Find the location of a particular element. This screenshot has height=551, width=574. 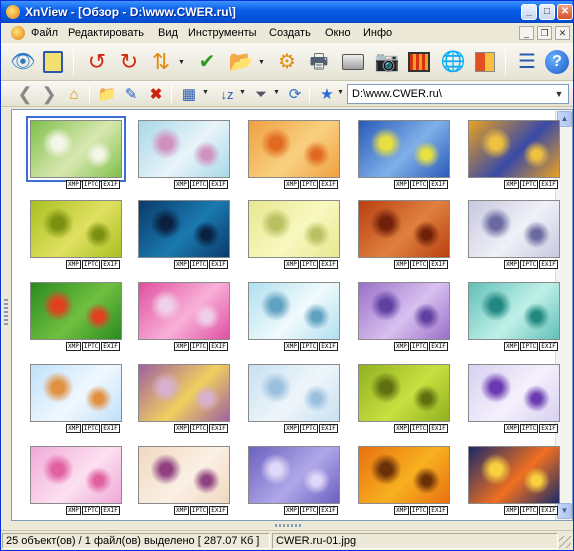

maximize-button: □ is located at coordinates (547, 12).